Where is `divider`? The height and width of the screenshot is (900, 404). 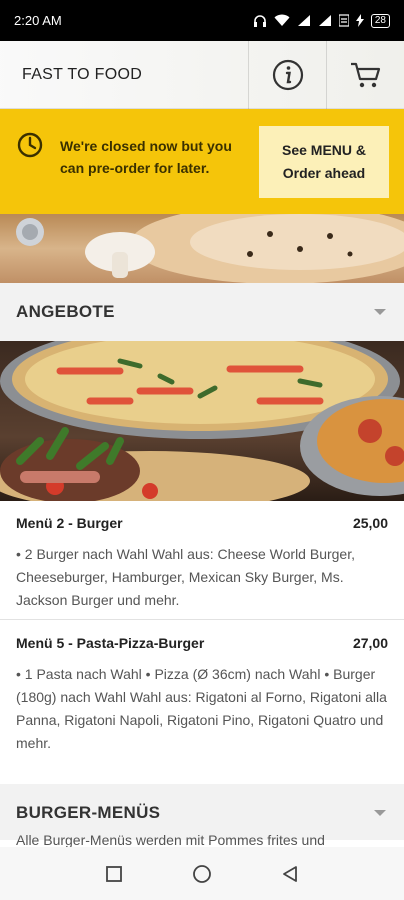
divider is located at coordinates (202, 619).